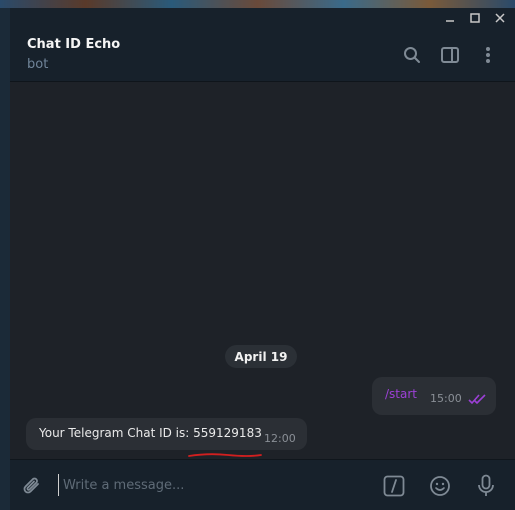 The width and height of the screenshot is (515, 510). I want to click on title-bar, so click(262, 18).